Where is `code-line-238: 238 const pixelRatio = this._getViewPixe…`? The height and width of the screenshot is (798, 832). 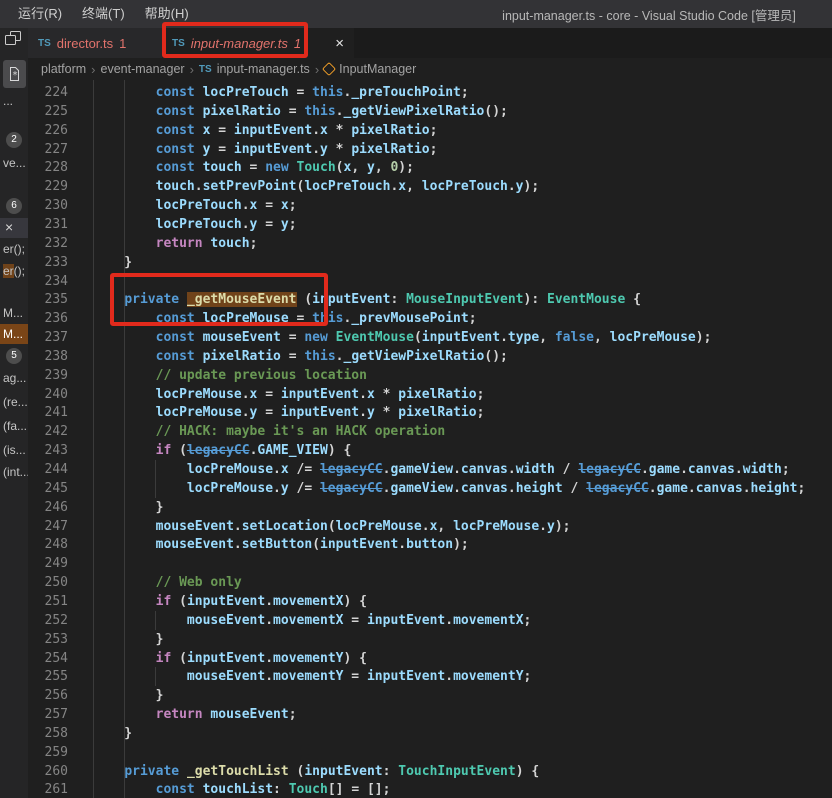
code-line-238: 238 const pixelRatio = this._getViewPixe… is located at coordinates (430, 356).